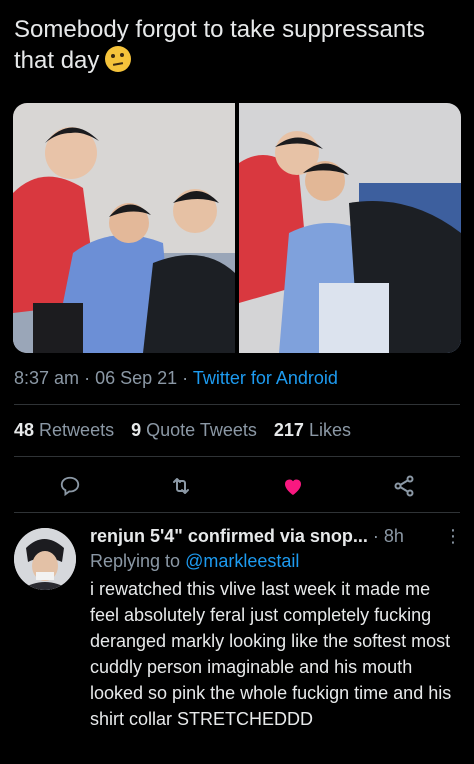 The height and width of the screenshot is (764, 474). Describe the element at coordinates (24, 430) in the screenshot. I see `retweets-count: 48` at that location.